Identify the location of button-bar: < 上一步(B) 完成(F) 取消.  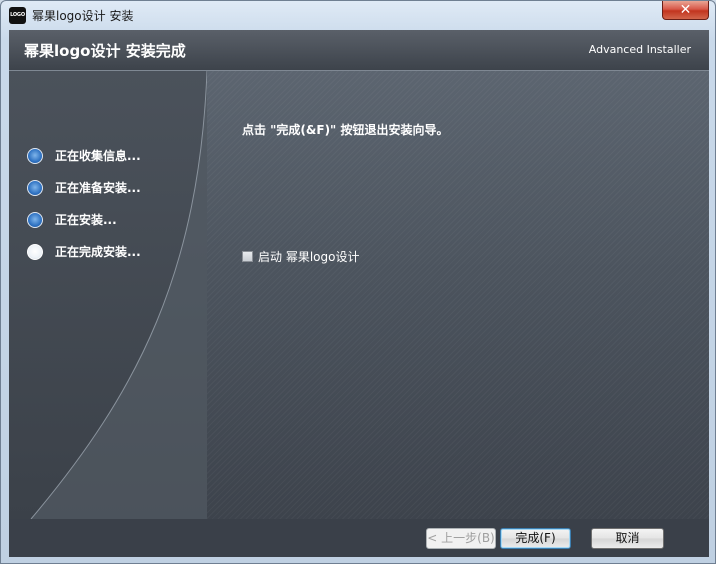
(359, 538).